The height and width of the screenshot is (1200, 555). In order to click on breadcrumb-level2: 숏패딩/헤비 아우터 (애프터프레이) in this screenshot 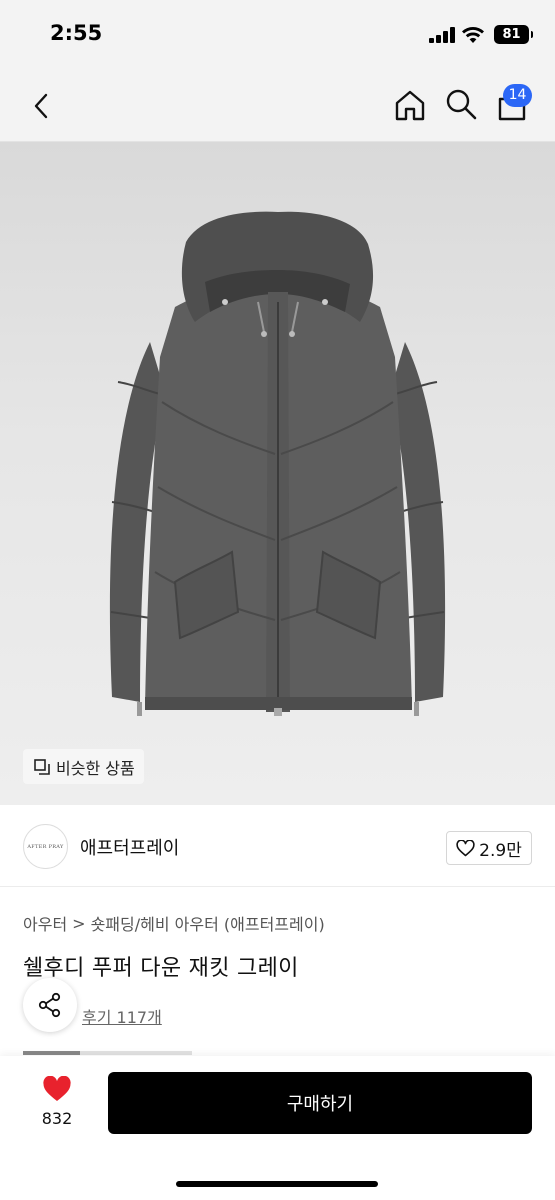, I will do `click(208, 923)`.